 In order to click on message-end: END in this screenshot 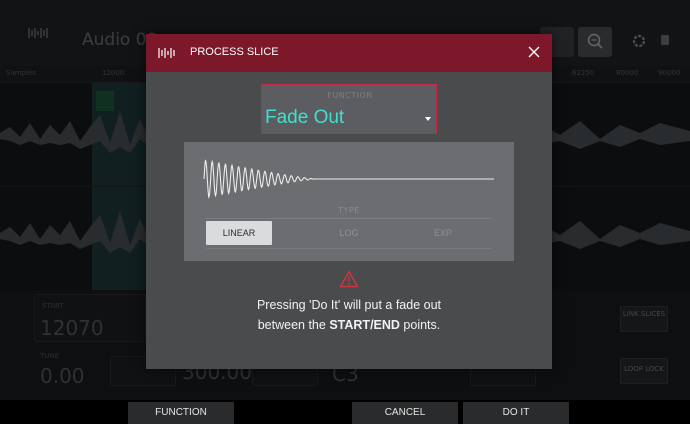, I will do `click(386, 325)`.